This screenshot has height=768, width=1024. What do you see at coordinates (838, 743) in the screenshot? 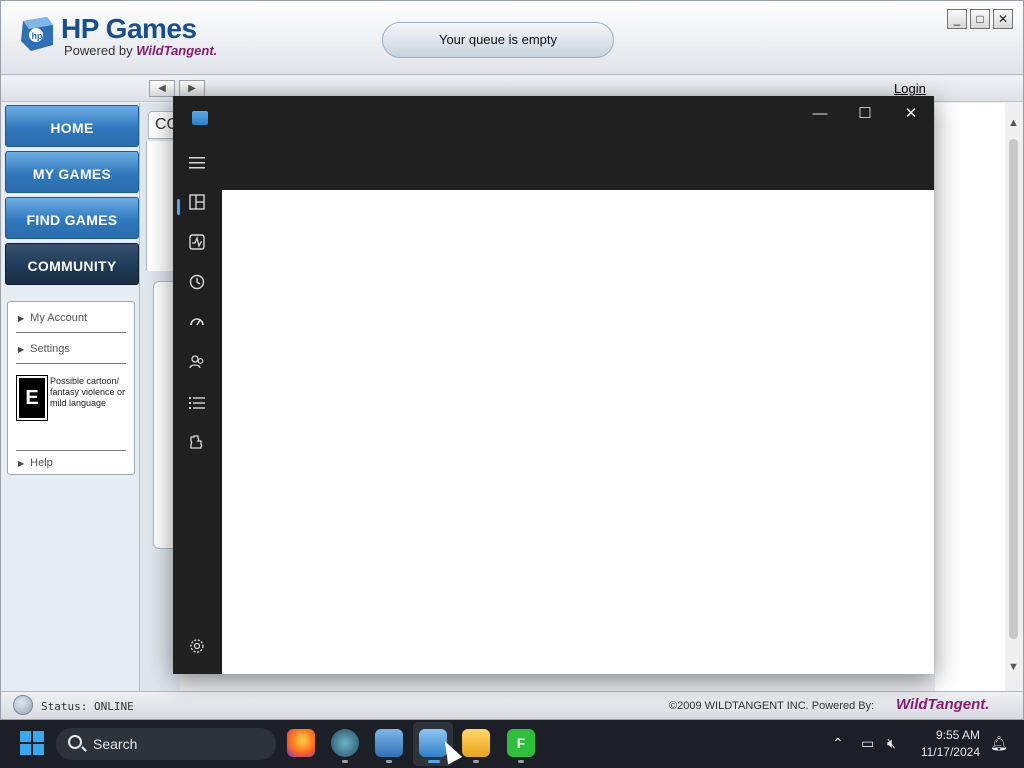
I see `chevron-up-icon: ⌃` at bounding box center [838, 743].